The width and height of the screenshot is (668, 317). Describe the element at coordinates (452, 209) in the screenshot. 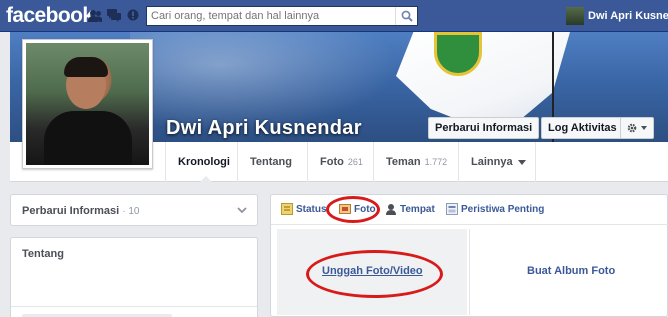

I see `life-event-icon` at that location.